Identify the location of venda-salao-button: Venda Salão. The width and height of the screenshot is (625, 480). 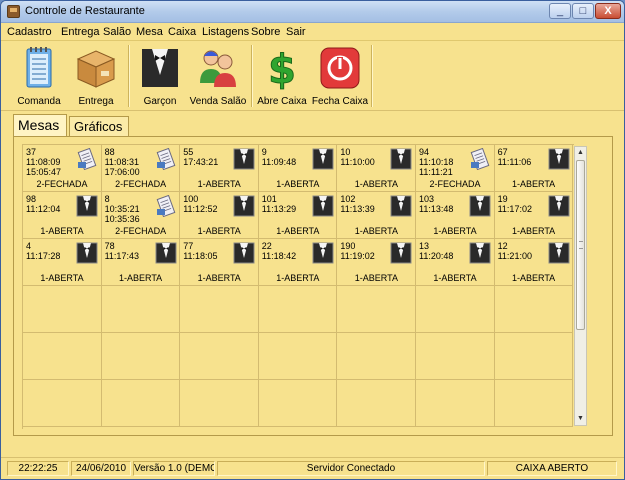
(218, 76).